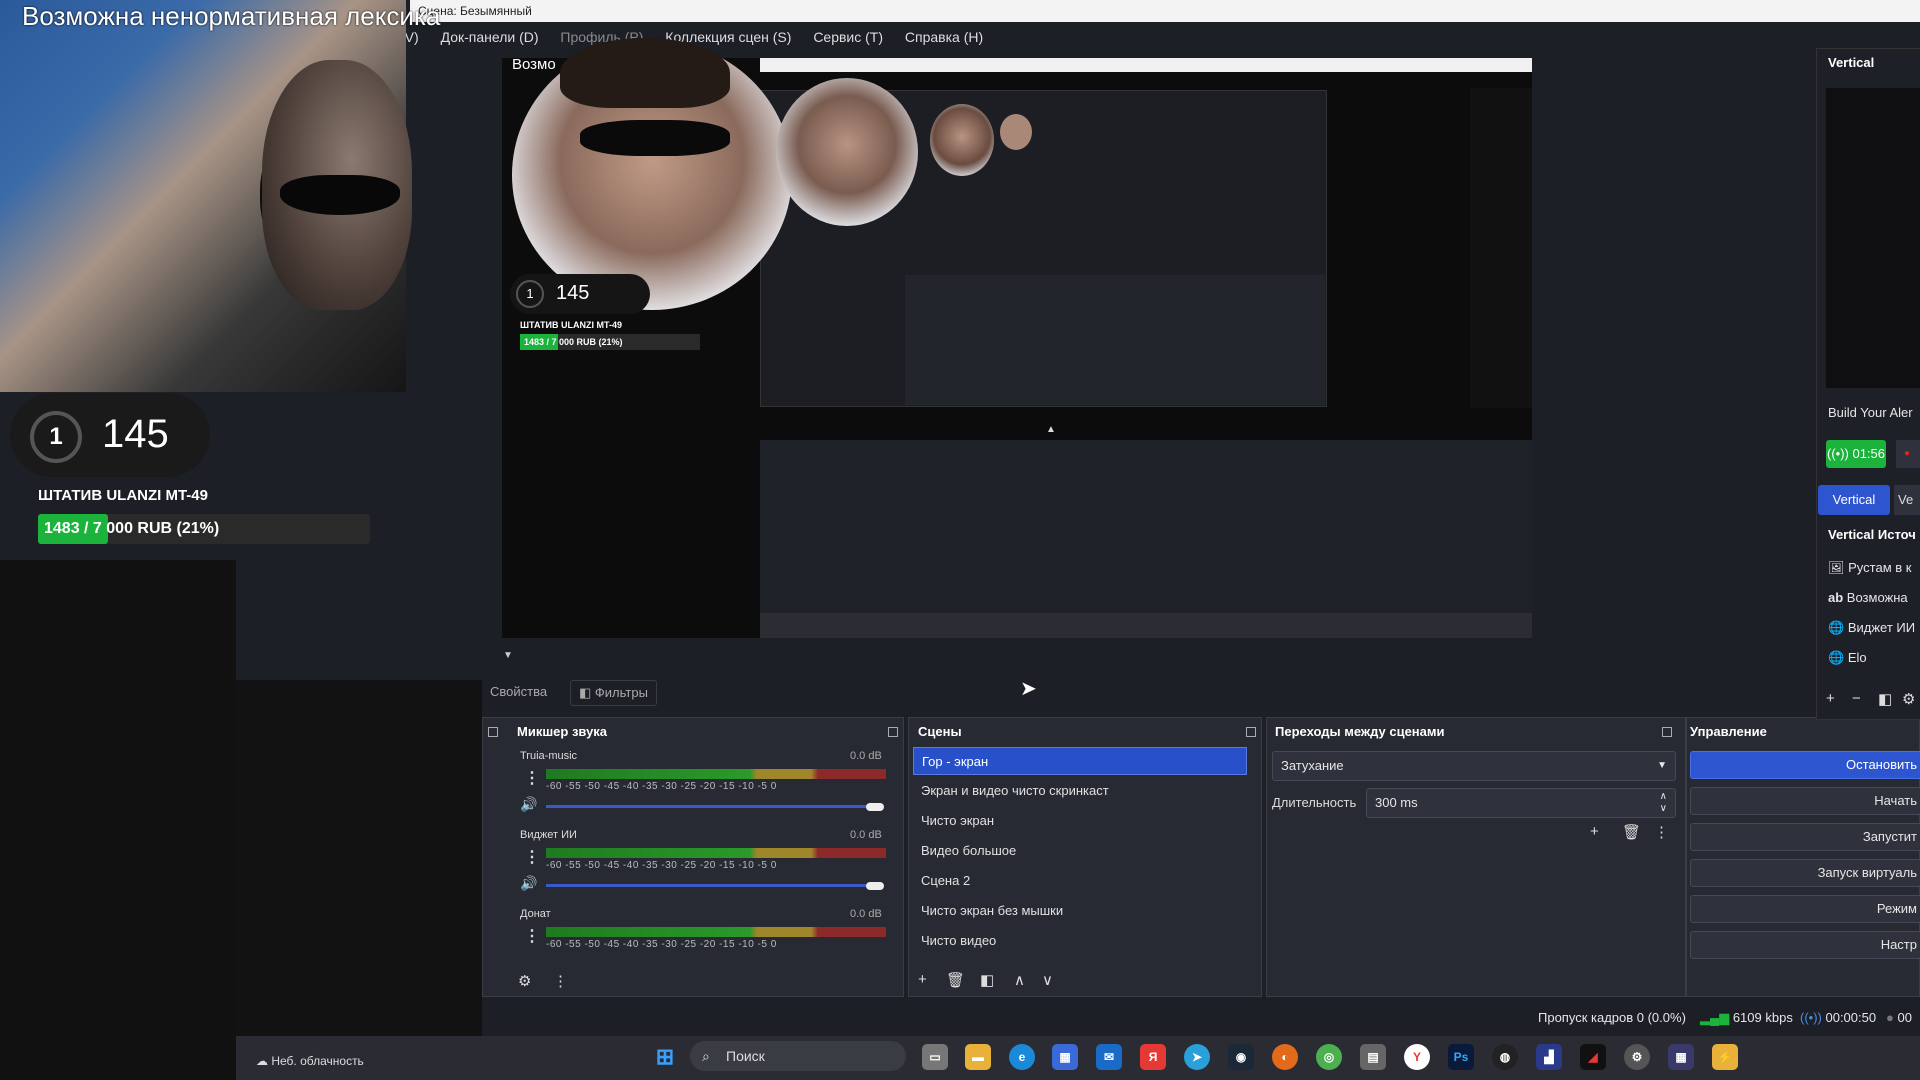 The width and height of the screenshot is (1920, 1080). I want to click on taskbar-search: ⌕ Поиск, so click(798, 1056).